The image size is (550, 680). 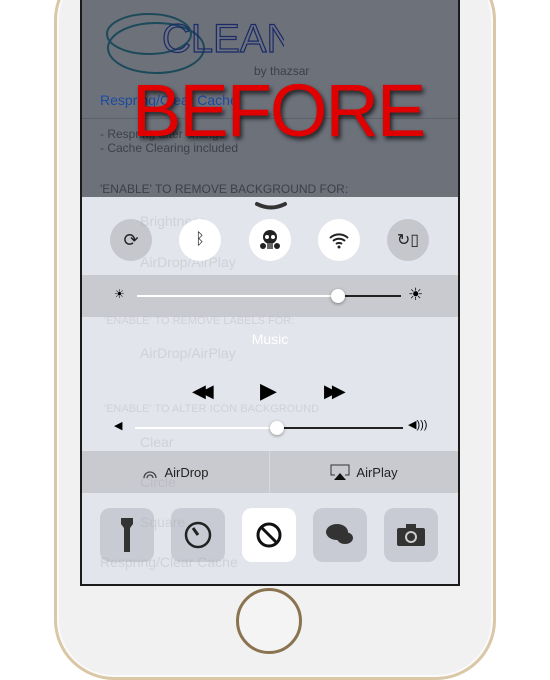 I want to click on before-overlay-label: BEFORE, so click(x=279, y=110).